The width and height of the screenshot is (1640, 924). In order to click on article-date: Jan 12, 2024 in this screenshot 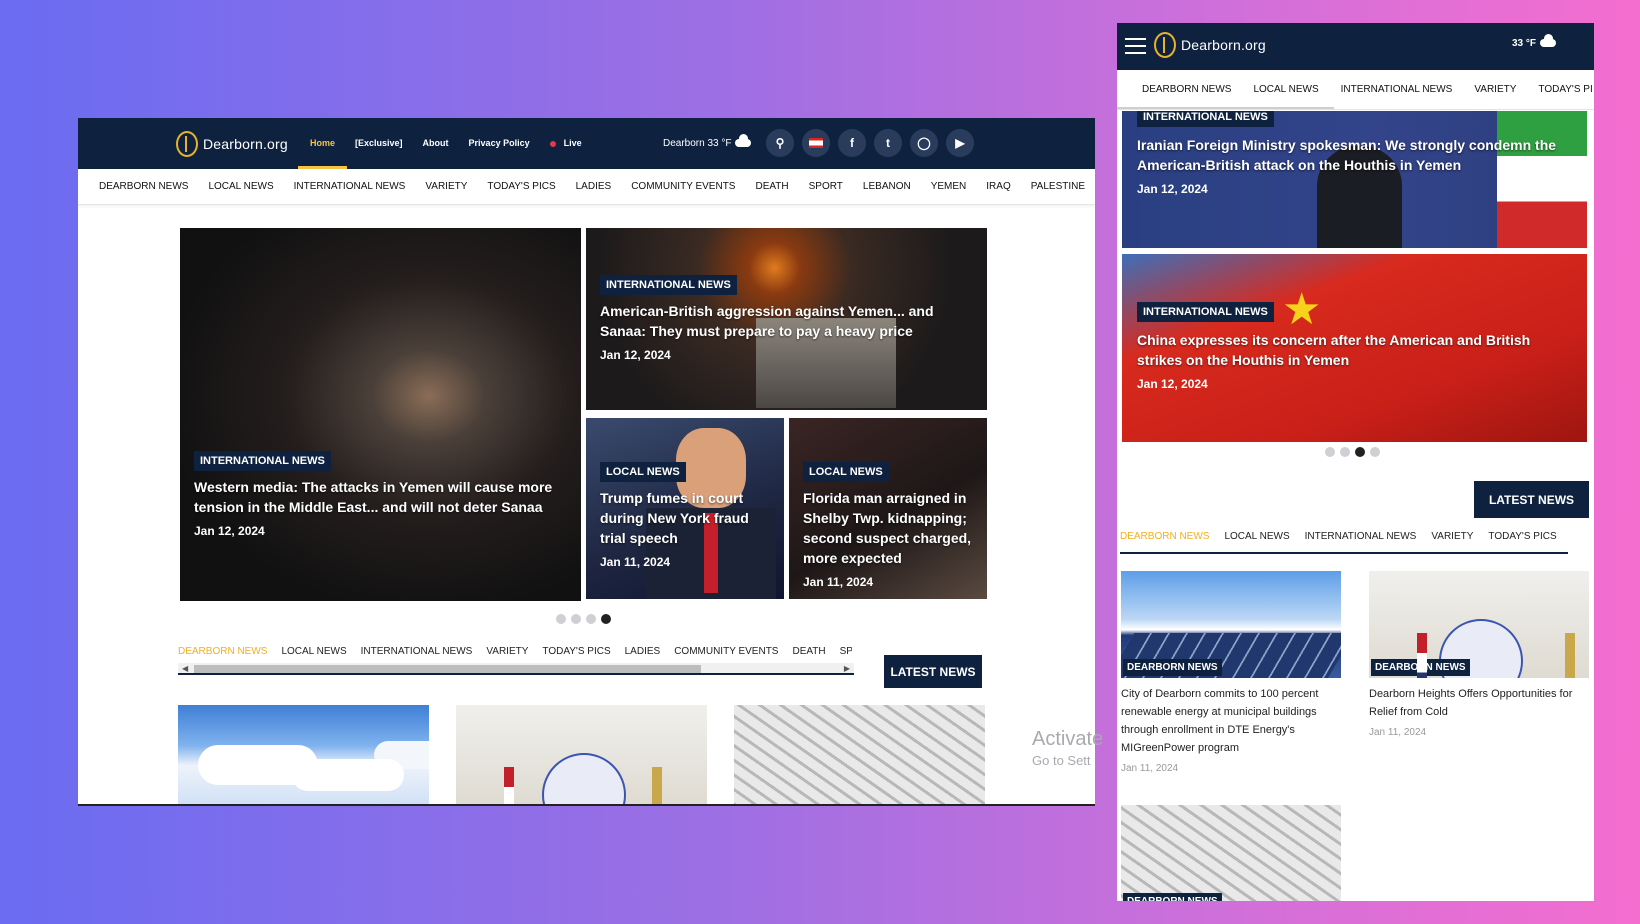, I will do `click(1172, 189)`.